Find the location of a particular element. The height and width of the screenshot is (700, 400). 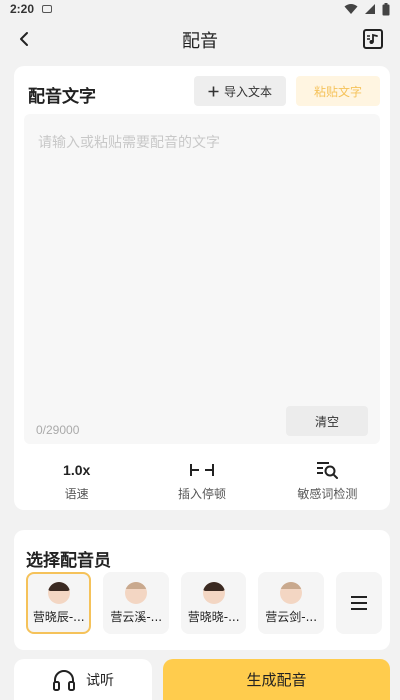

notification-icon is located at coordinates (47, 9).